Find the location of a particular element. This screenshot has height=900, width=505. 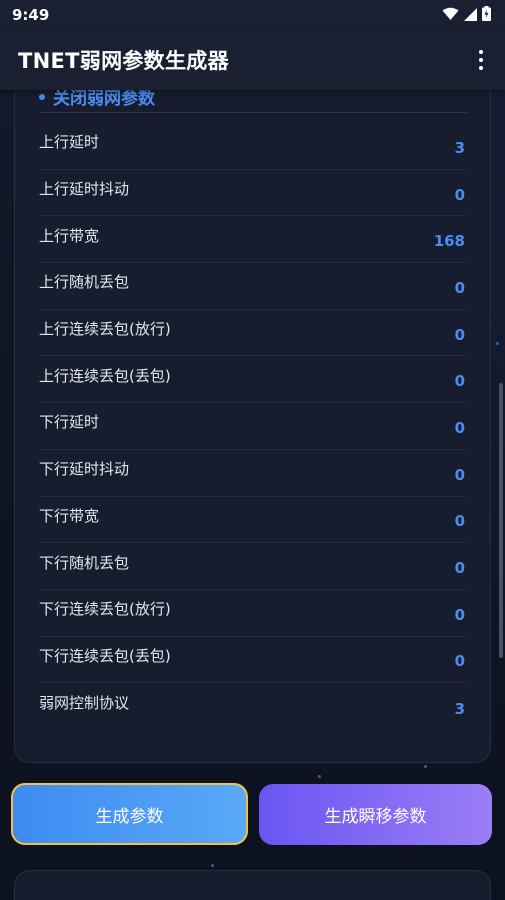

status-icons is located at coordinates (466, 15).